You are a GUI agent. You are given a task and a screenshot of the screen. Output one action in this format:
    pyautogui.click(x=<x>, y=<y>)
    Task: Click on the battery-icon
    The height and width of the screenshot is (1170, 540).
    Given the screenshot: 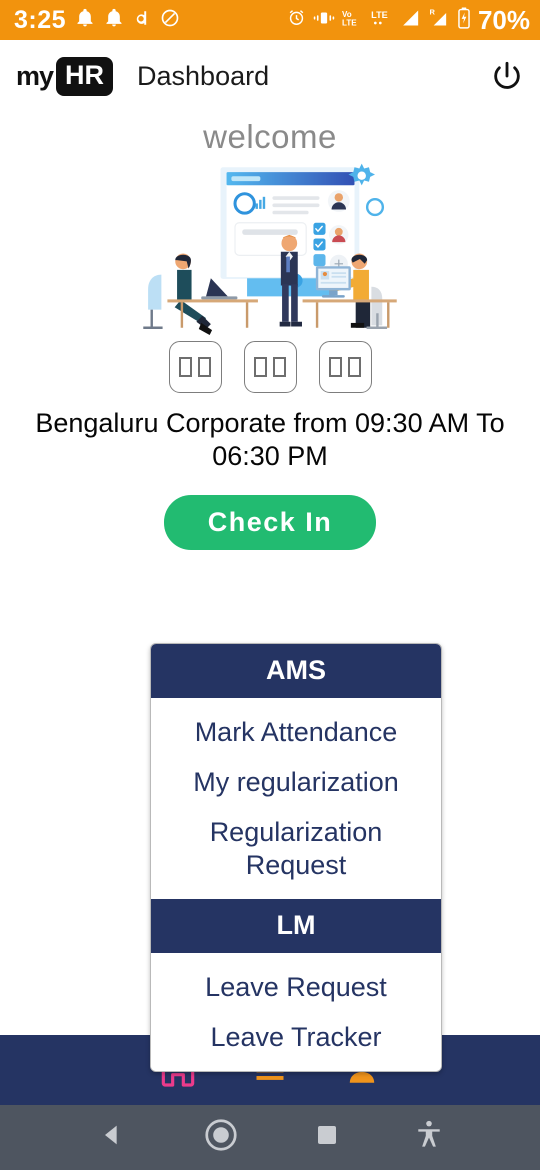 What is the action you would take?
    pyautogui.click(x=464, y=20)
    